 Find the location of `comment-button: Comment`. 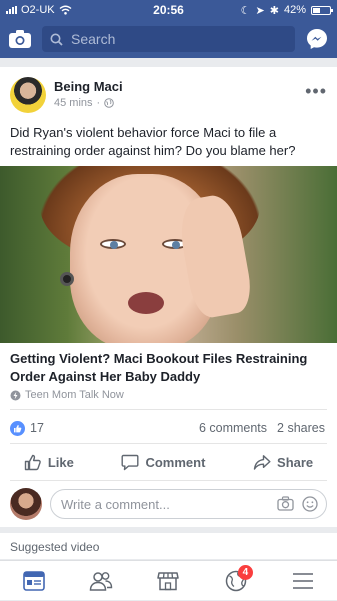

comment-button: Comment is located at coordinates (163, 462).